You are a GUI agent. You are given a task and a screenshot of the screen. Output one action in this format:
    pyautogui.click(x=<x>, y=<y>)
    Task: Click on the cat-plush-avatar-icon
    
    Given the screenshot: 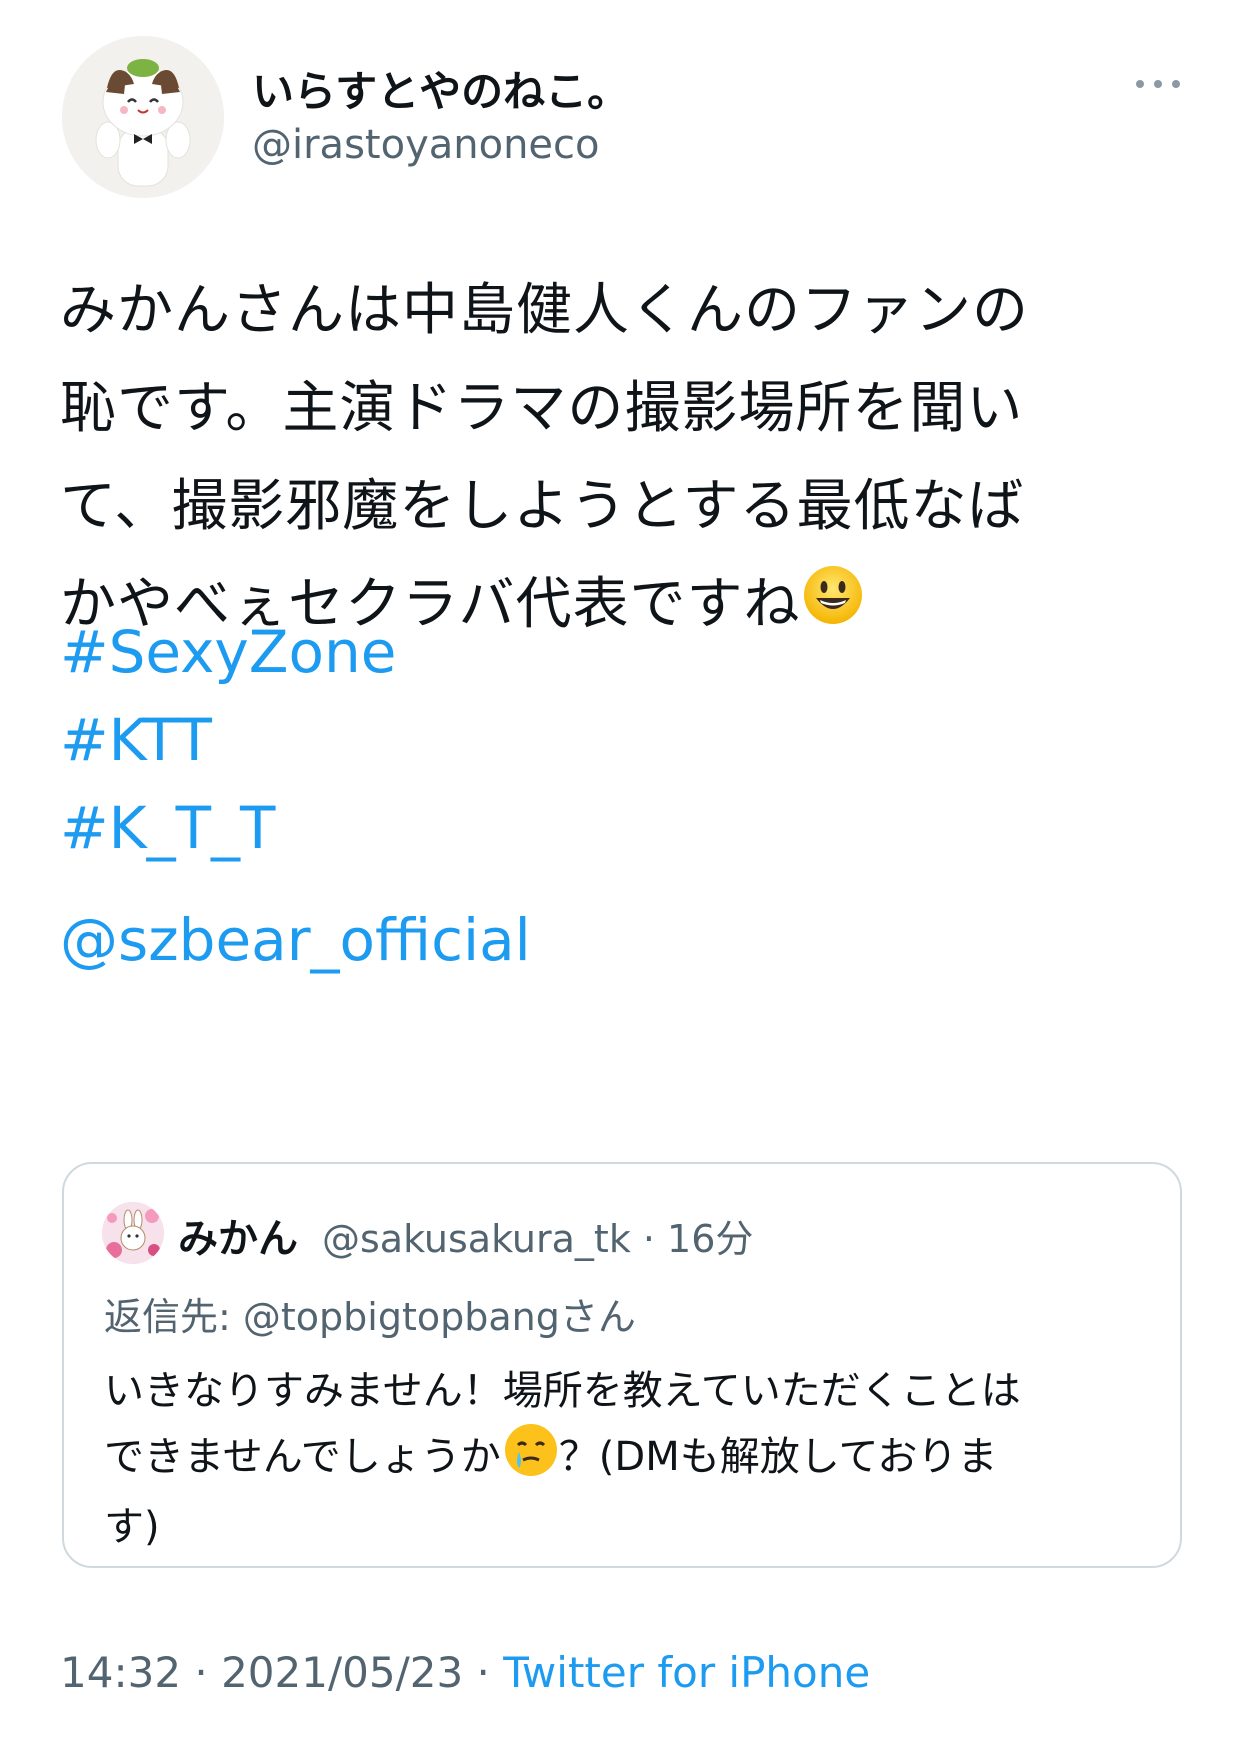 What is the action you would take?
    pyautogui.click(x=143, y=117)
    